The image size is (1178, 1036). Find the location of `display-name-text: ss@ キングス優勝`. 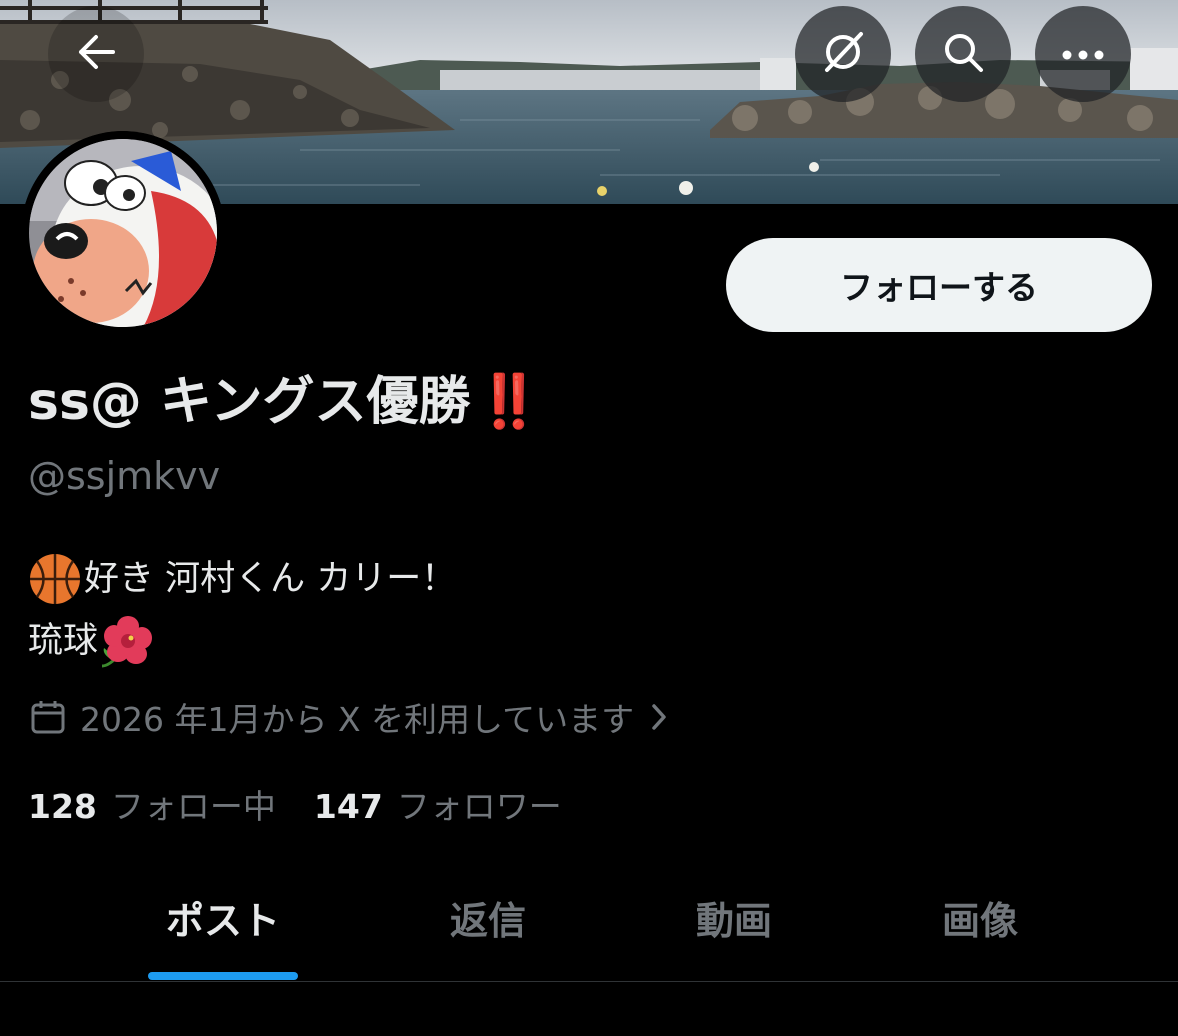

display-name-text: ss@ キングス優勝 is located at coordinates (249, 402).